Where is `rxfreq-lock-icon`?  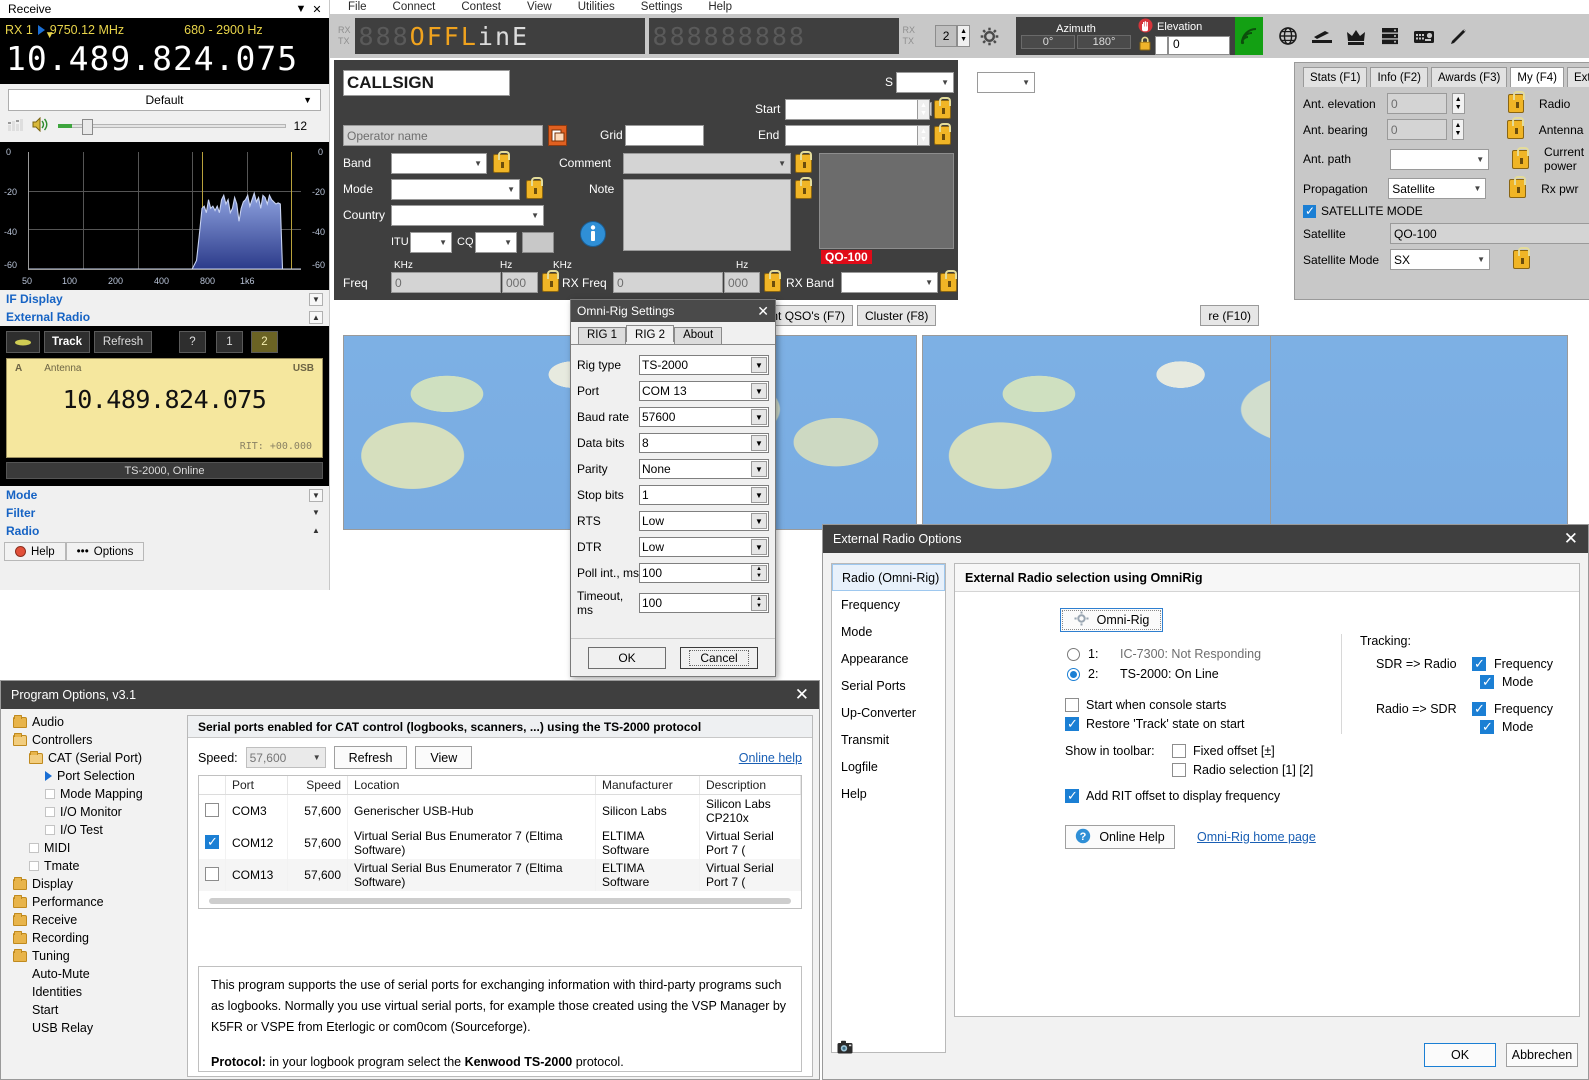
rxfreq-lock-icon is located at coordinates (772, 281).